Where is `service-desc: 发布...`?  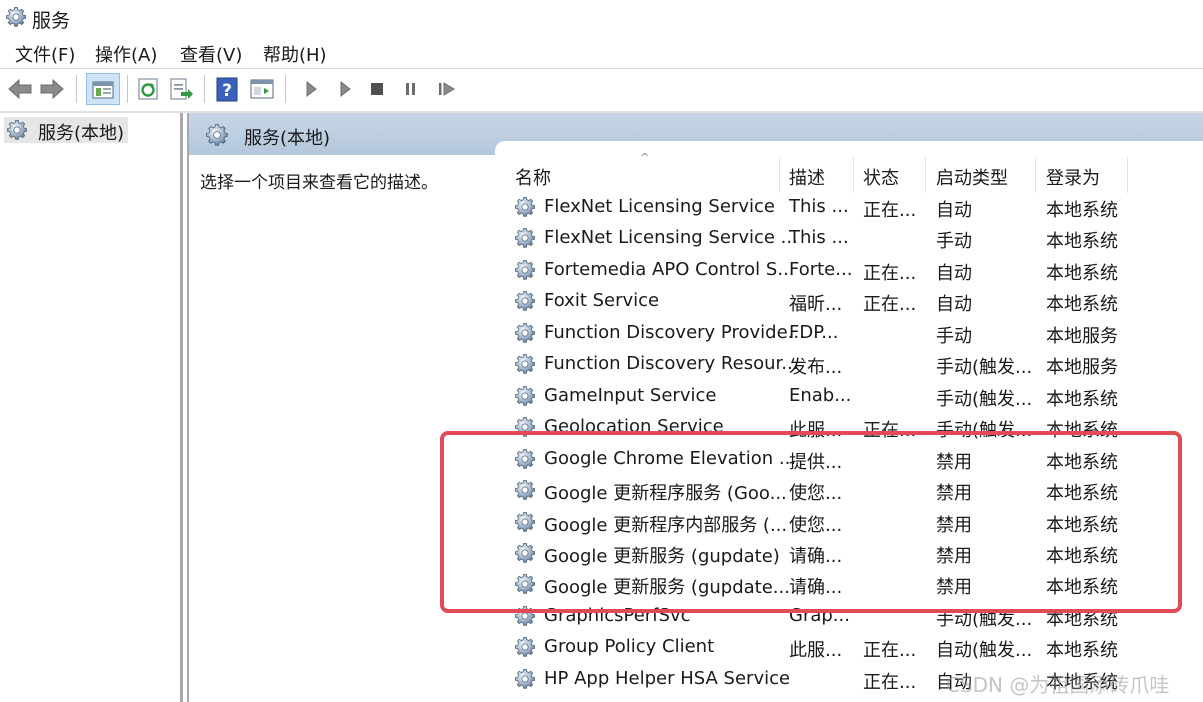
service-desc: 发布... is located at coordinates (816, 368).